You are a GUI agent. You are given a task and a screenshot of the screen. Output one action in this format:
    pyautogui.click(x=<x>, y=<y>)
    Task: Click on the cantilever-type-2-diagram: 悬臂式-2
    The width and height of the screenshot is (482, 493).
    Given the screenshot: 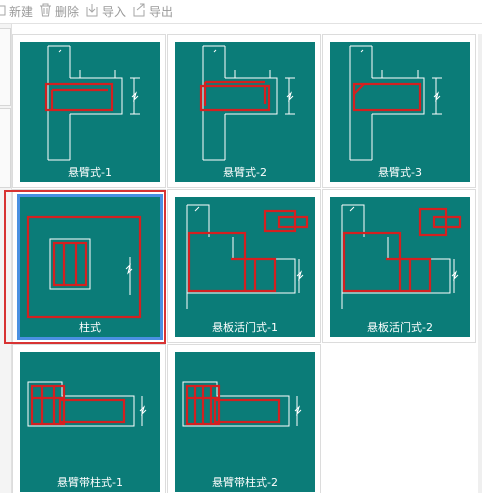 What is the action you would take?
    pyautogui.click(x=245, y=112)
    